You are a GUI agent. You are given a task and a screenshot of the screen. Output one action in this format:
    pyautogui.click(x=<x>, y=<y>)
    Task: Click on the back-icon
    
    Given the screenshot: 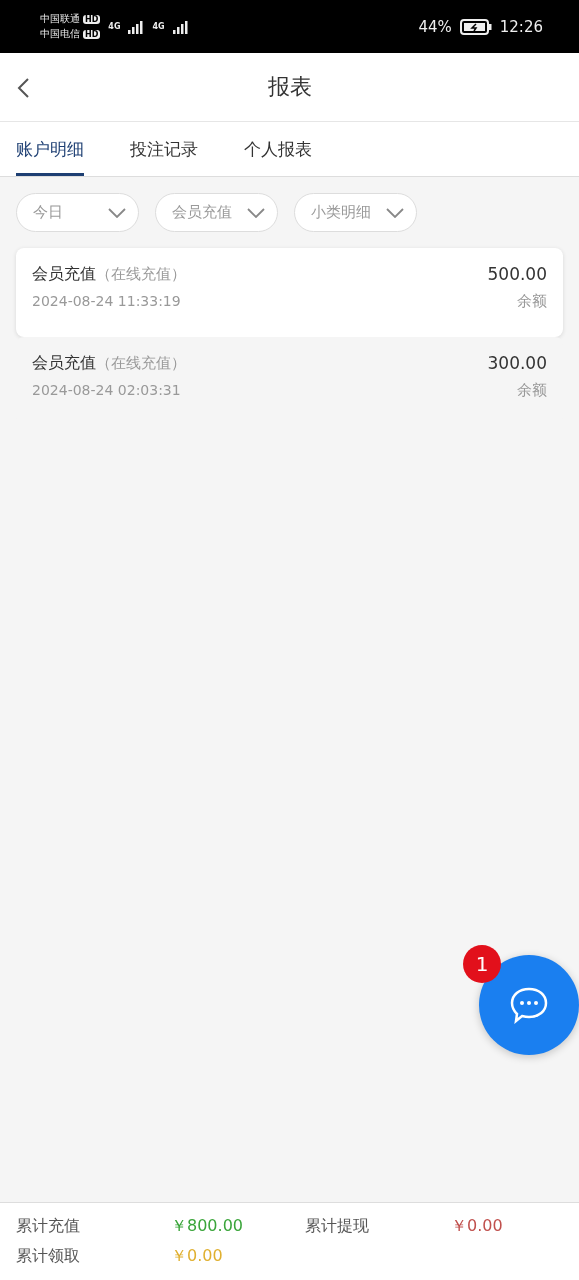 What is the action you would take?
    pyautogui.click(x=23, y=88)
    